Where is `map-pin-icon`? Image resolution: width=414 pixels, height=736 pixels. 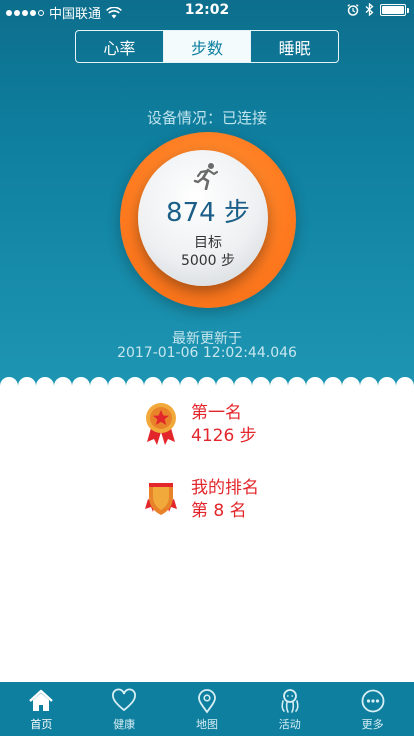
map-pin-icon is located at coordinates (207, 701).